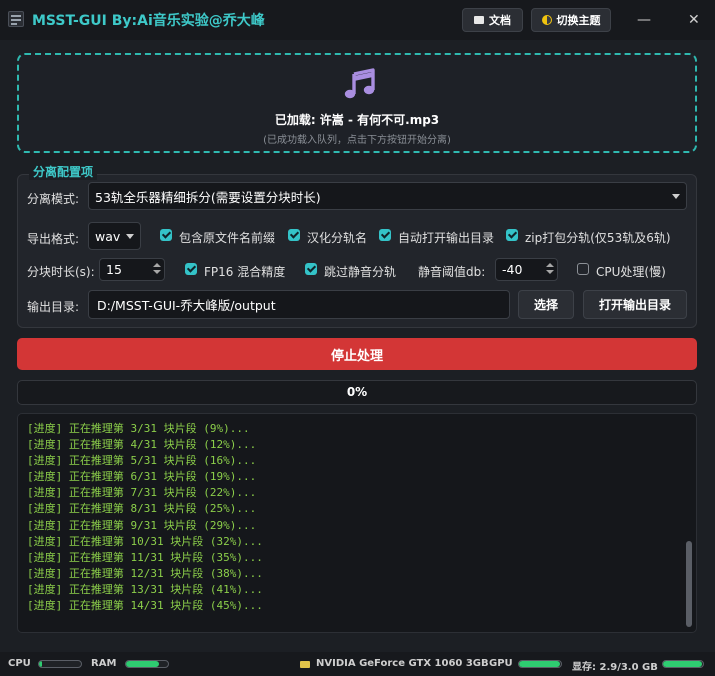  Describe the element at coordinates (299, 304) in the screenshot. I see `output-dir-input: D:/MSST-GUI-乔大峰版/output` at that location.